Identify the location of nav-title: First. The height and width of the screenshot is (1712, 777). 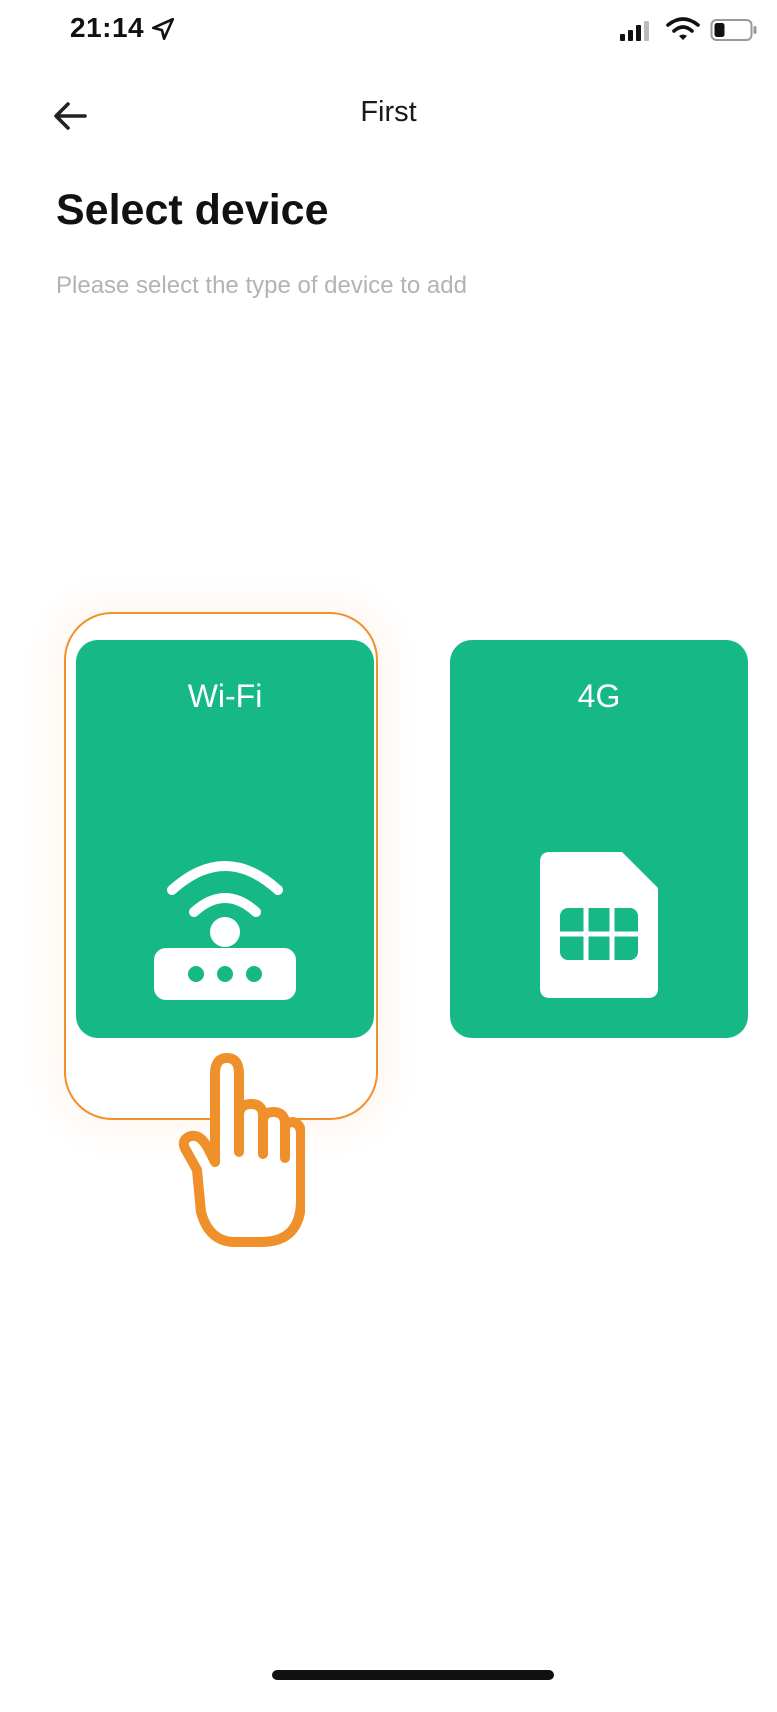
(388, 112).